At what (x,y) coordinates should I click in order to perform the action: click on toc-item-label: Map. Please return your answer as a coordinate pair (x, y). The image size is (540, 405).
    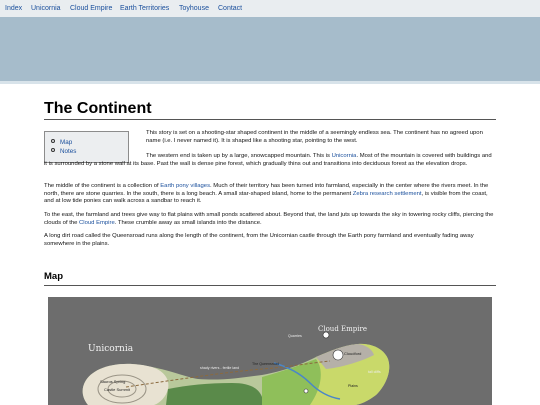
    Looking at the image, I should click on (66, 142).